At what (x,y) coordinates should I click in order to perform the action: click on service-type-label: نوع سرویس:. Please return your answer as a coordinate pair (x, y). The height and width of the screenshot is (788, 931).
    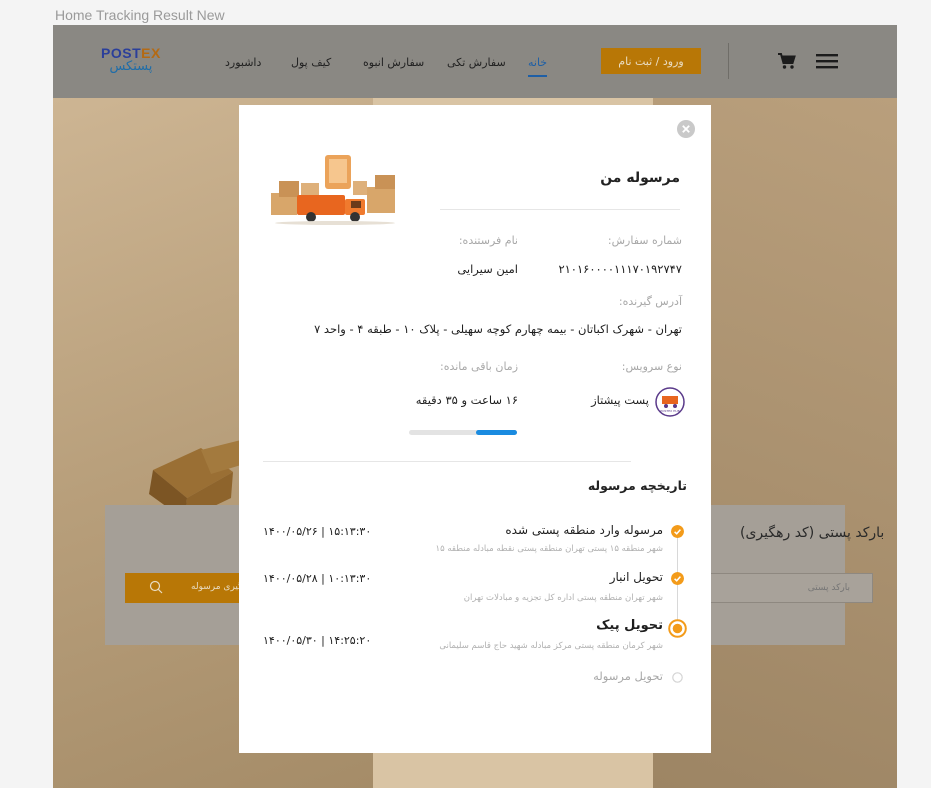
    Looking at the image, I should click on (651, 366).